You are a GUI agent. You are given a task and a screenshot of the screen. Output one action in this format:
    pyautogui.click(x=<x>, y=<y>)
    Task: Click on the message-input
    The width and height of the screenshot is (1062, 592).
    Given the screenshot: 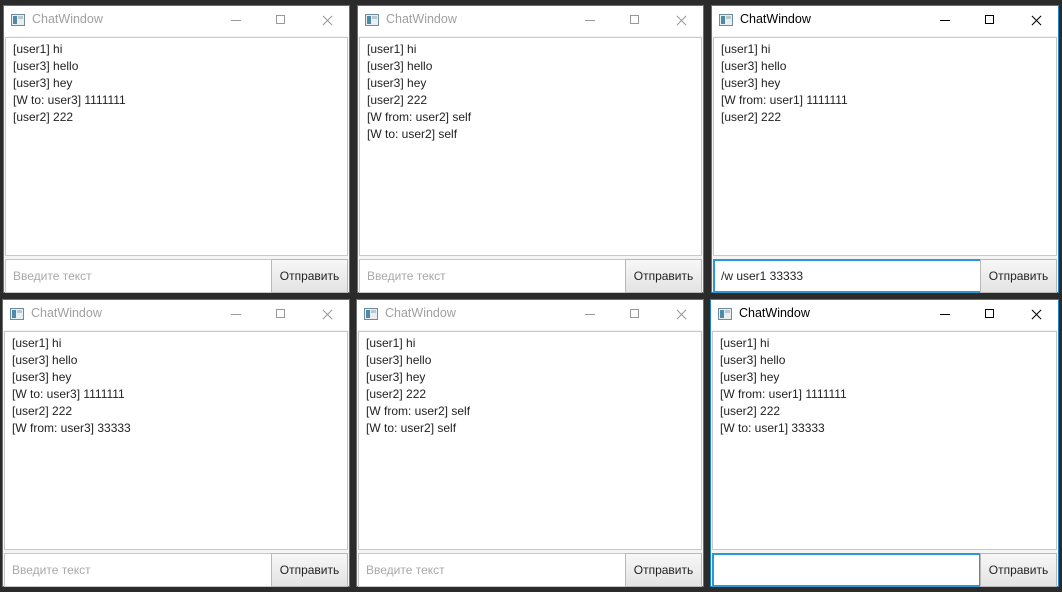 What is the action you would take?
    pyautogui.click(x=846, y=570)
    